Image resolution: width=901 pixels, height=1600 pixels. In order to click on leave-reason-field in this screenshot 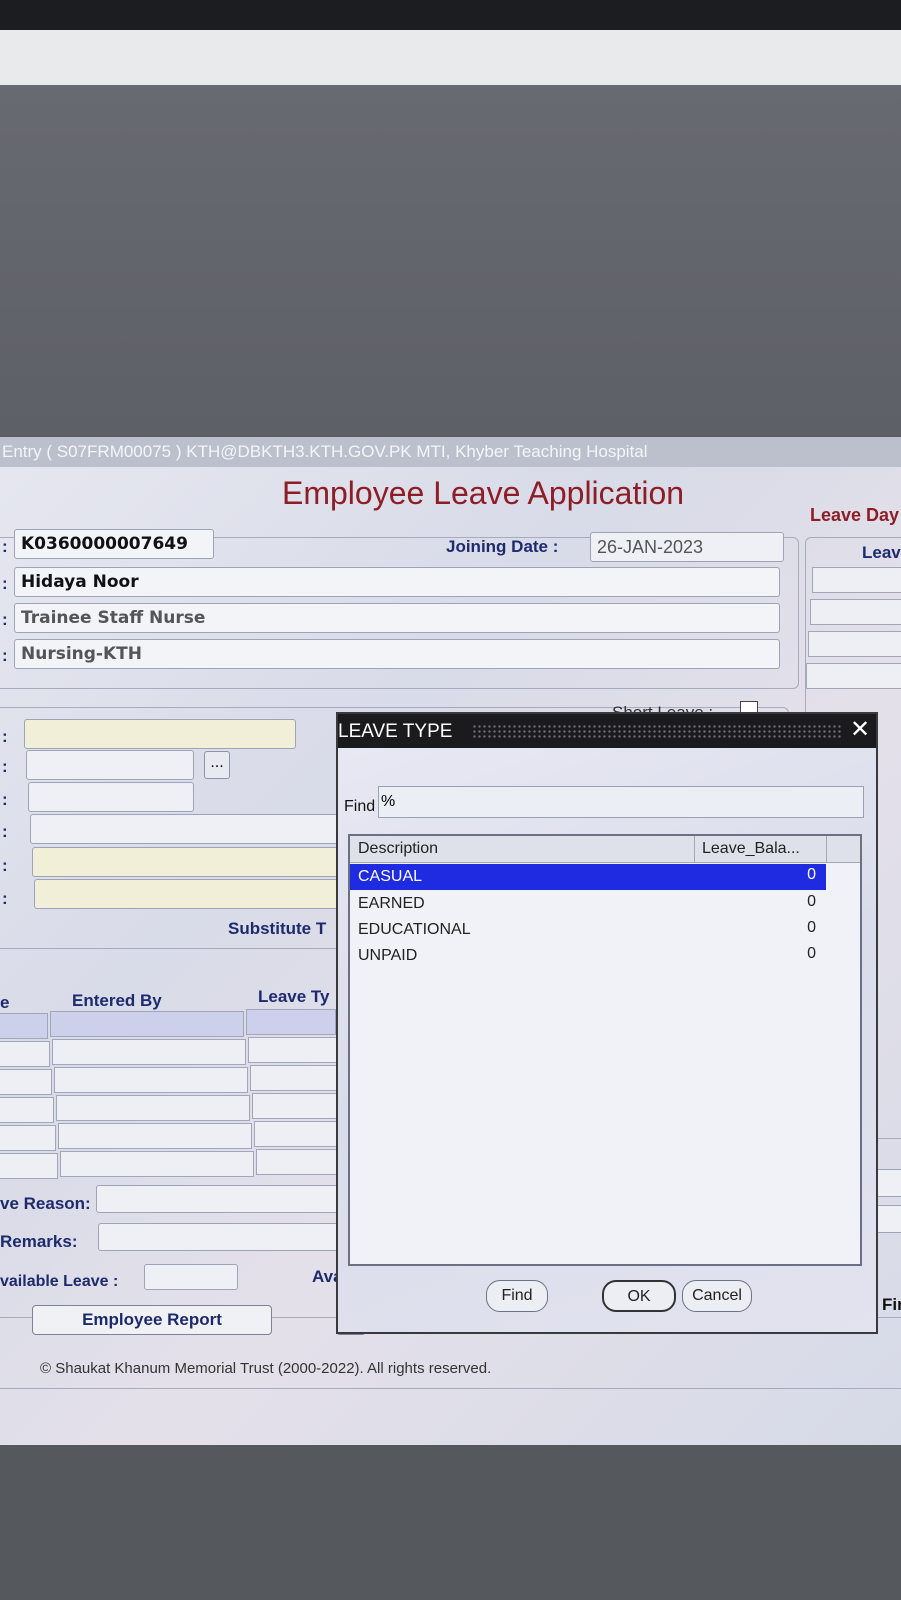, I will do `click(221, 1199)`.